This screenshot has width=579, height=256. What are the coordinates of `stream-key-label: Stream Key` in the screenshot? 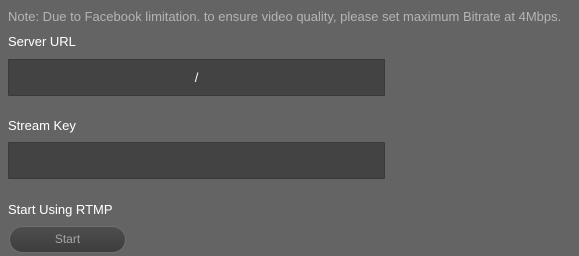 It's located at (42, 125).